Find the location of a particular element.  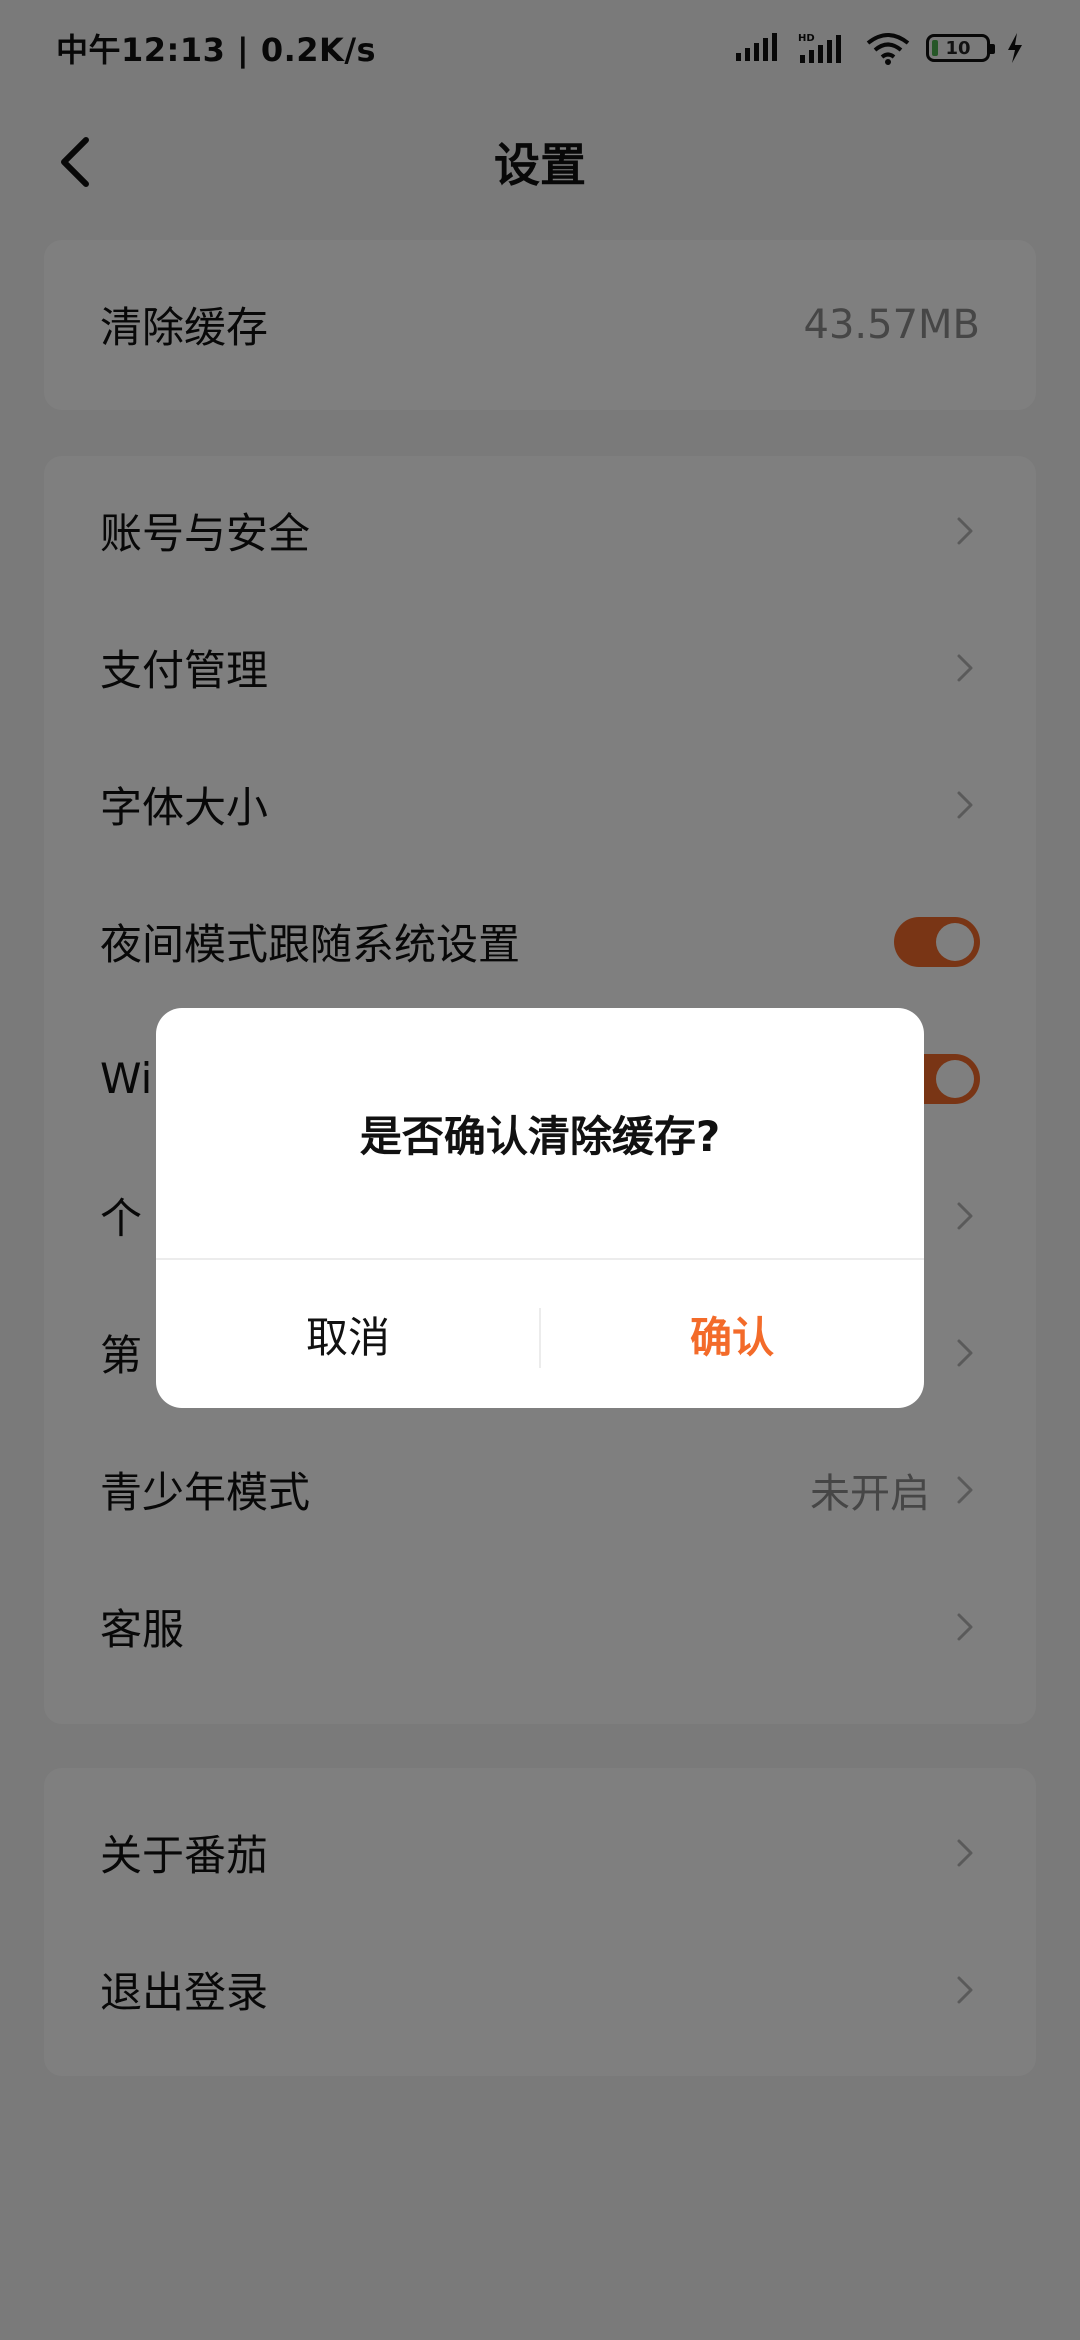

dialog-title: 是否确认清除缓存? is located at coordinates (540, 1136).